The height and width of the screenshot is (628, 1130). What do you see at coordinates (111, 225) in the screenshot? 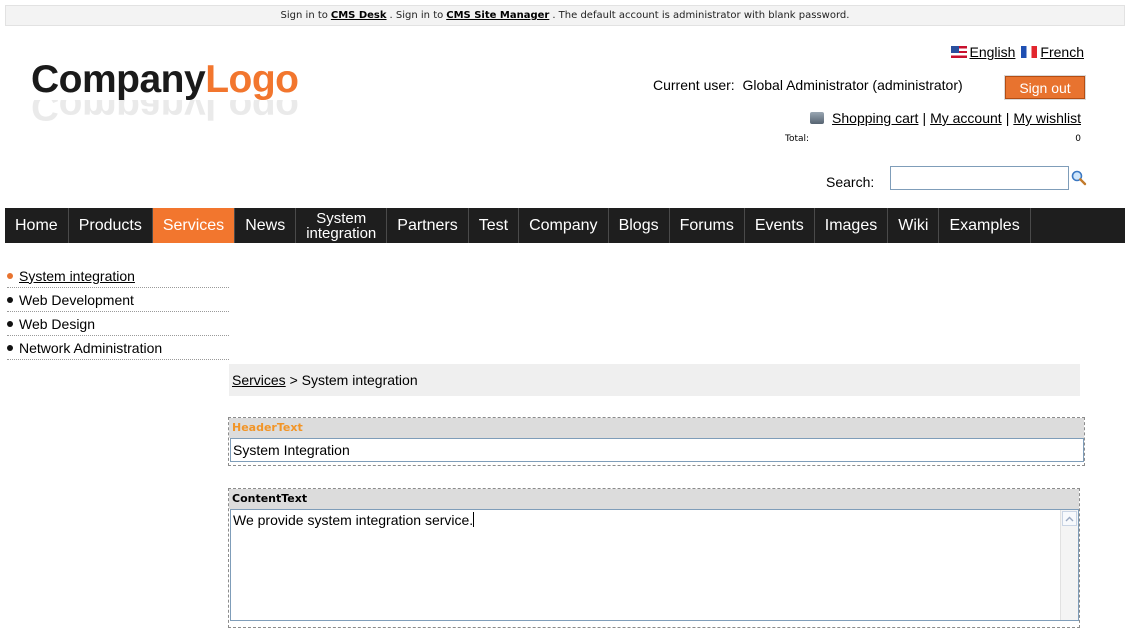
I see `nav-products: Products` at bounding box center [111, 225].